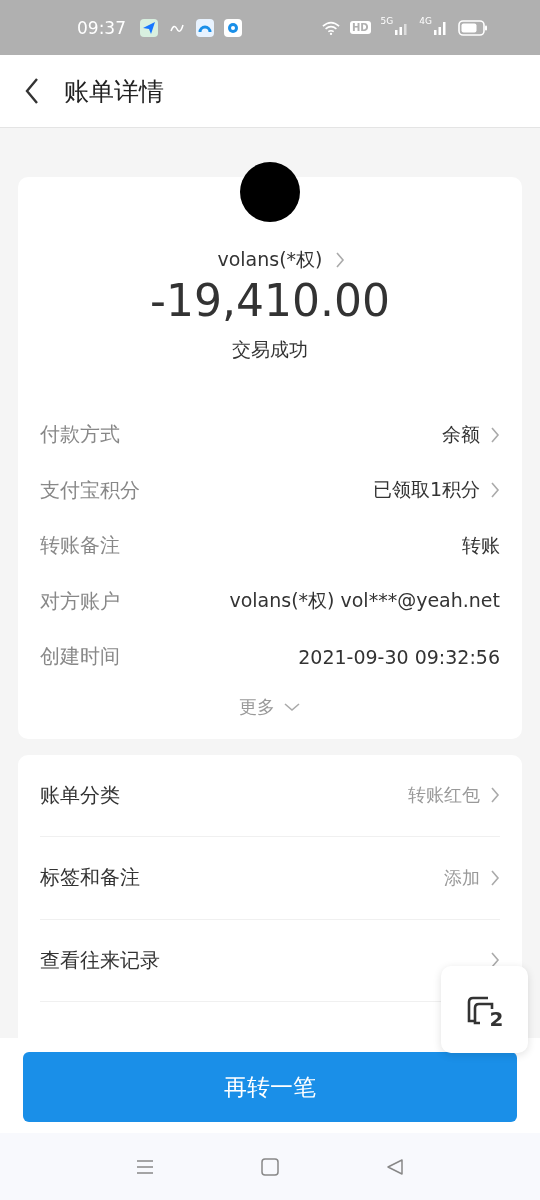 This screenshot has height=1200, width=540. I want to click on chevron-down-icon, so click(292, 706).